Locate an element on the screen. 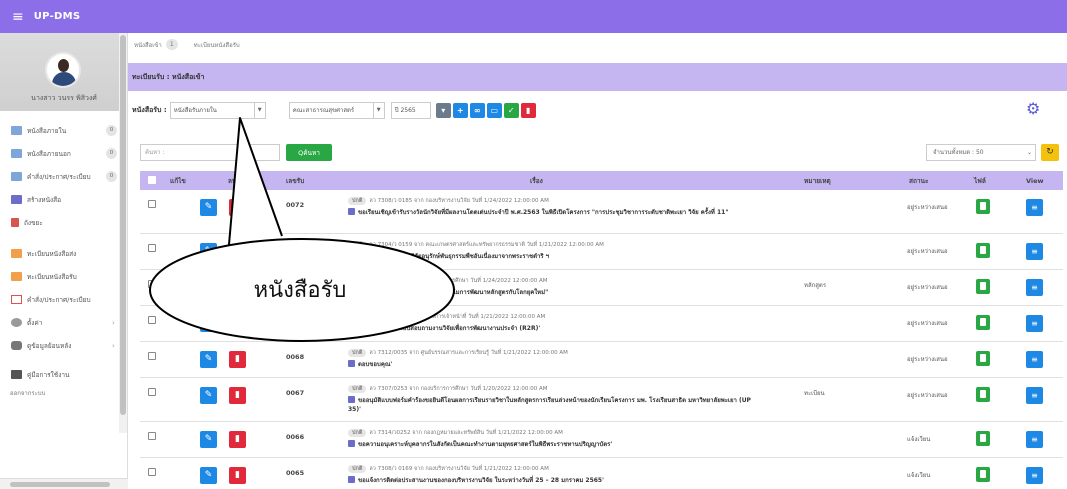  year-select: ปี 2565 is located at coordinates (410, 110).